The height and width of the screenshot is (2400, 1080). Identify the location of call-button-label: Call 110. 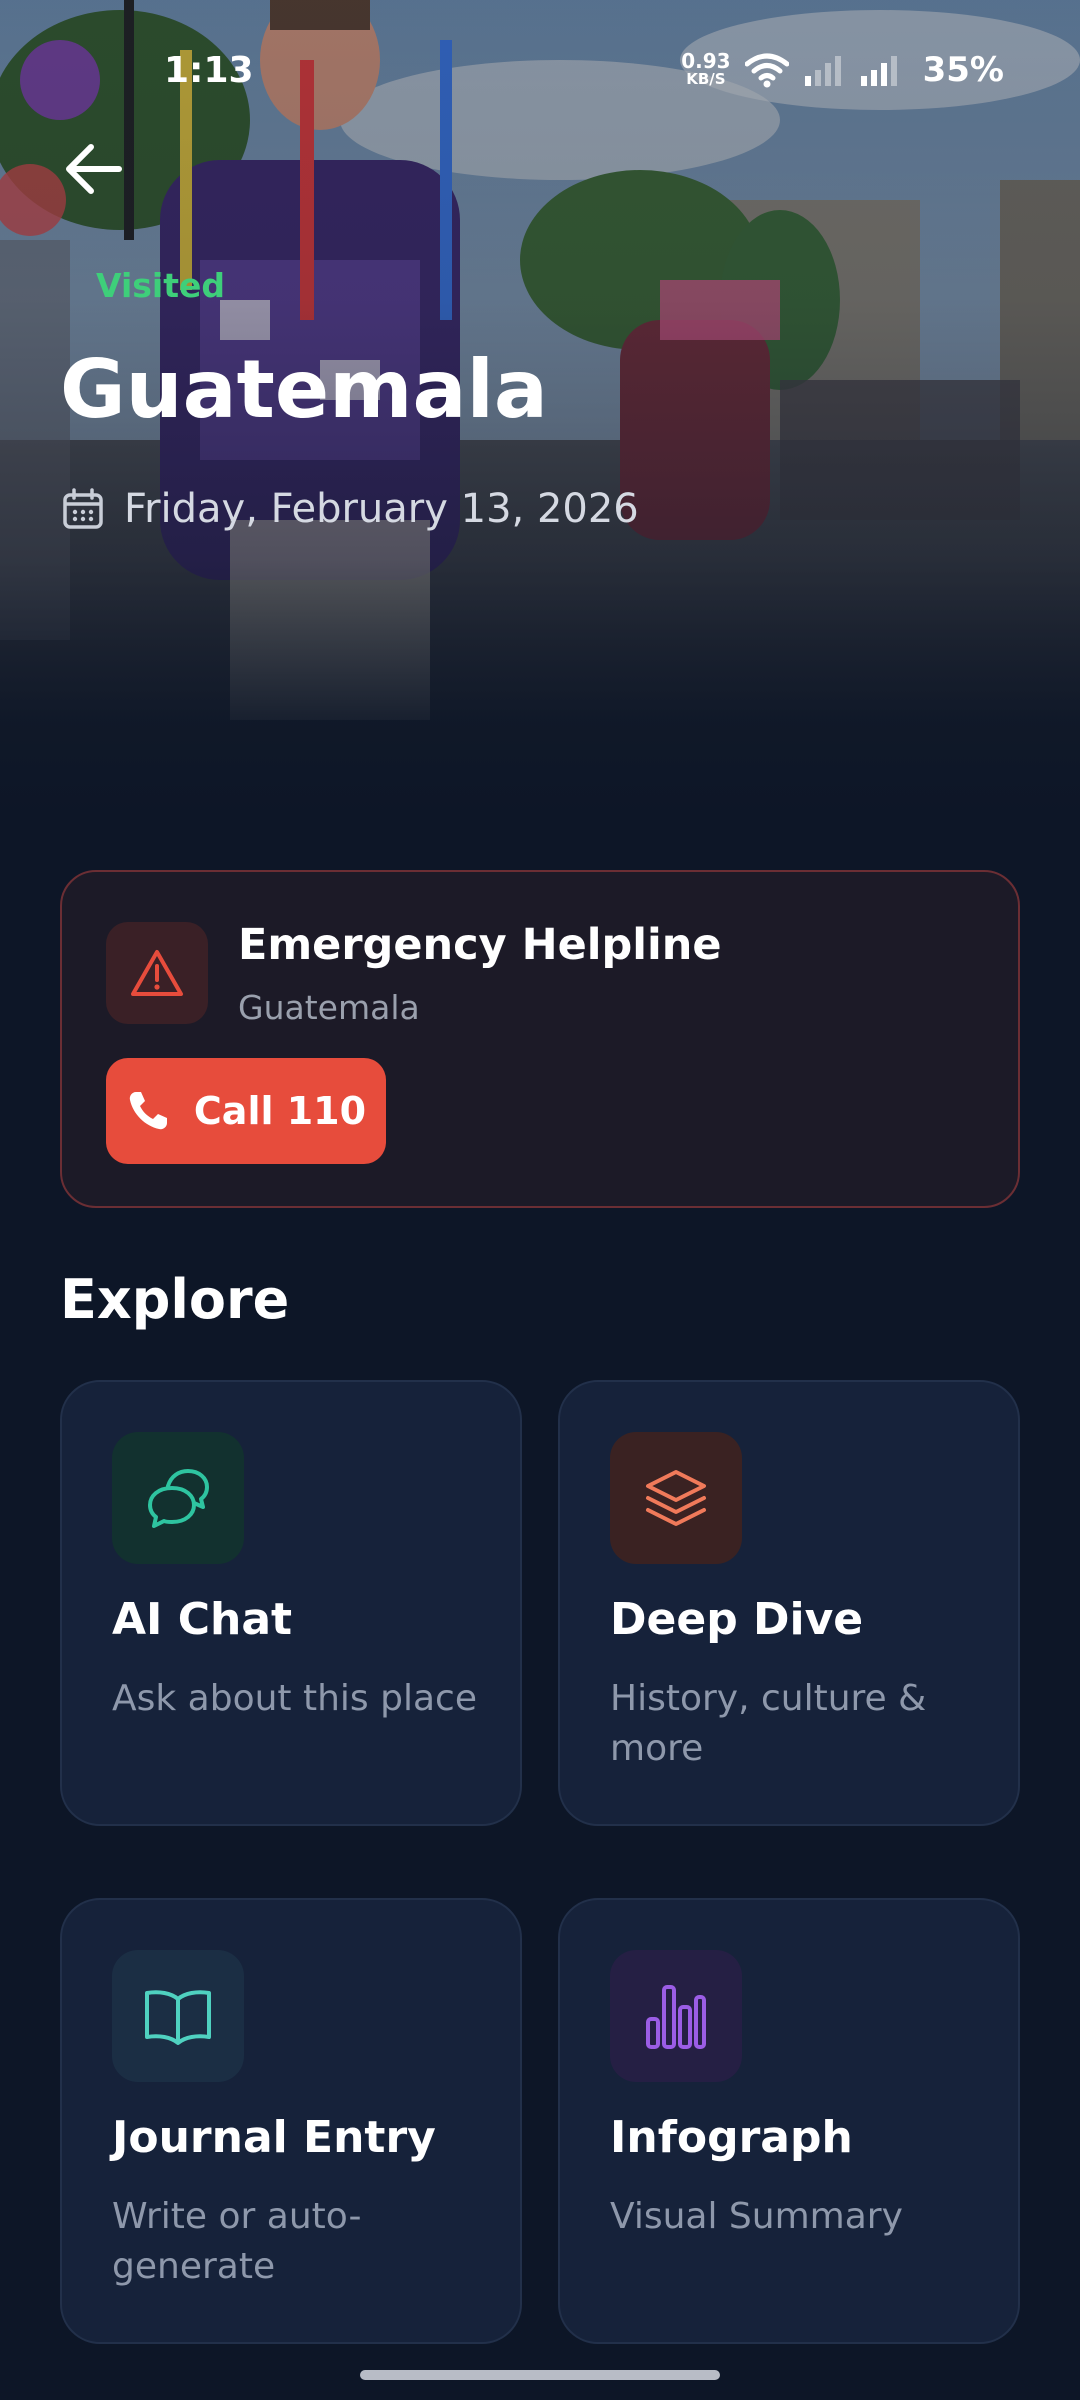
(280, 1111).